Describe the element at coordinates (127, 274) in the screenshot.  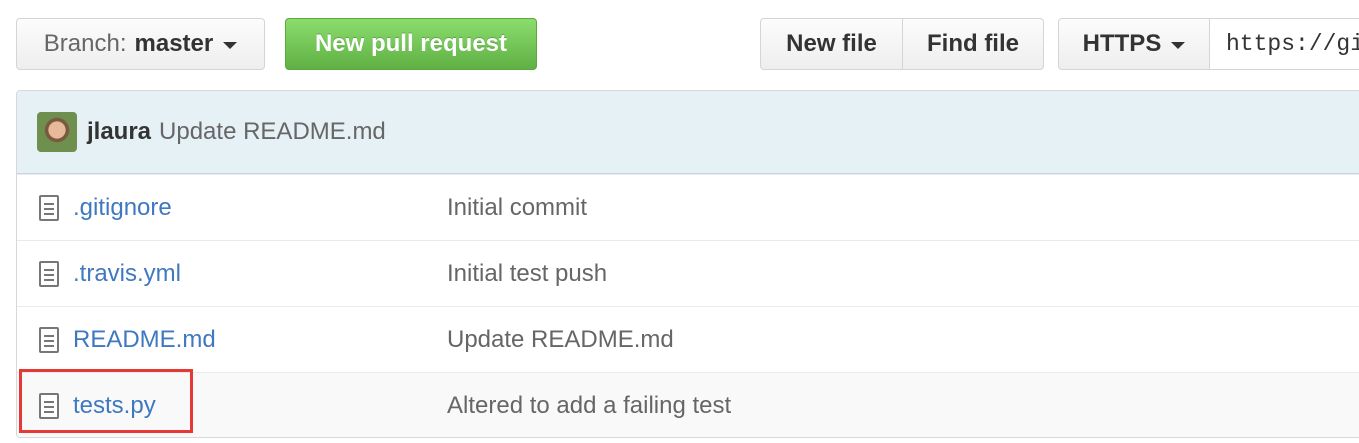
I see `file-name-link: .travis.yml` at that location.